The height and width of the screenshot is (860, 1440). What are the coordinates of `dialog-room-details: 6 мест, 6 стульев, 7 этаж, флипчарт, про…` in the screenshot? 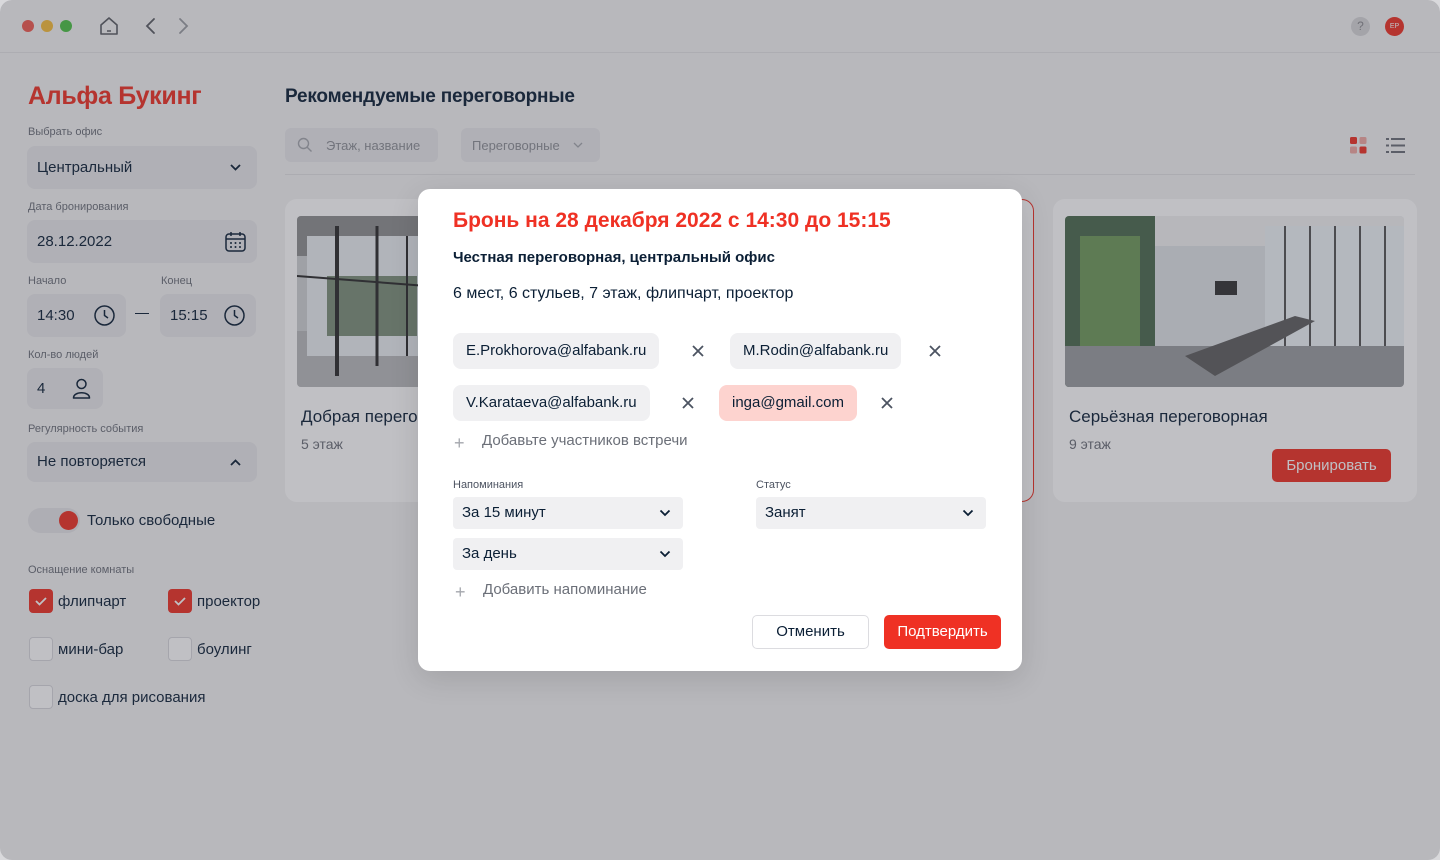 It's located at (623, 293).